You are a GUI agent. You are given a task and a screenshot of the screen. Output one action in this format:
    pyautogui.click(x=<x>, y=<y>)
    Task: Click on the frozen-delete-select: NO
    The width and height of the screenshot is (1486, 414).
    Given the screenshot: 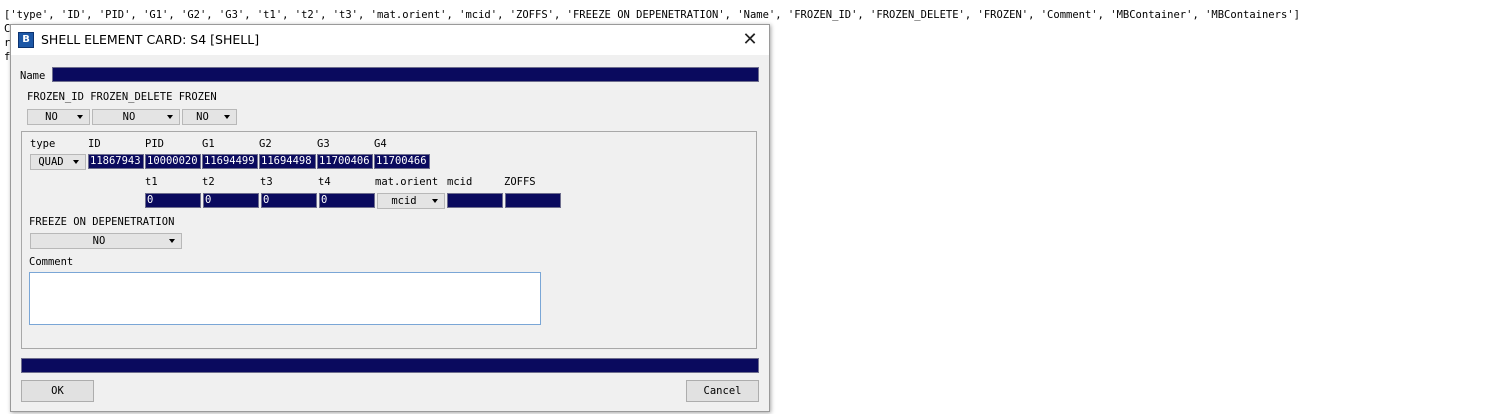 What is the action you would take?
    pyautogui.click(x=136, y=117)
    